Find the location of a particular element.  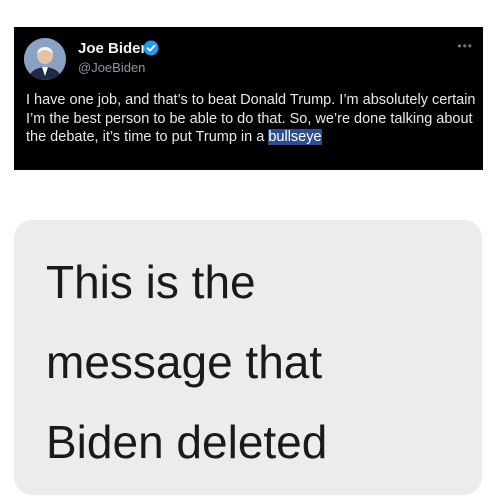

tweet-author-name: Joe Biden is located at coordinates (114, 48).